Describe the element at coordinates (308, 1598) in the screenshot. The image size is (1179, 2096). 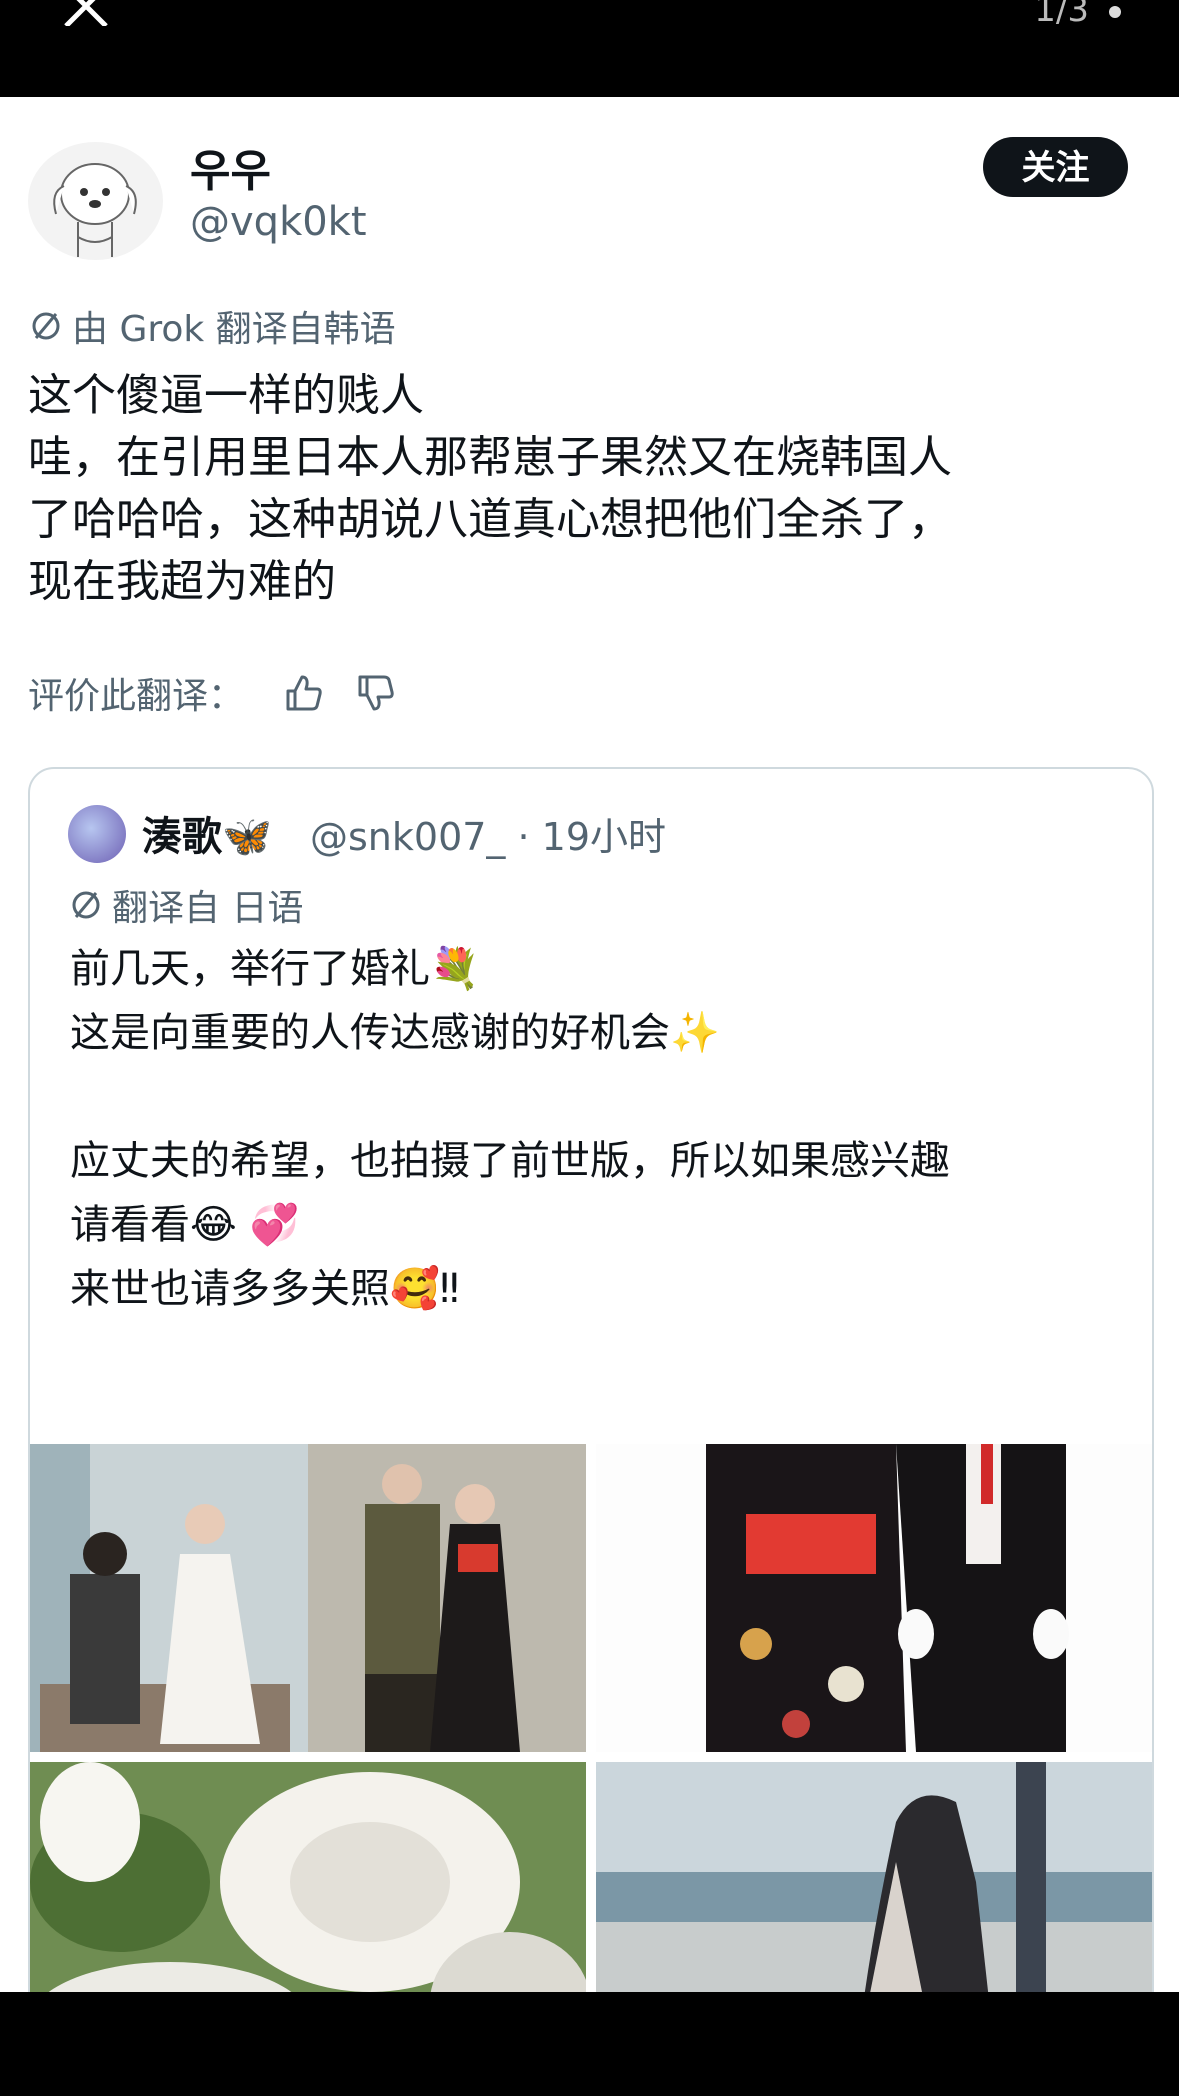
I see `media-photo-wedding-couples` at that location.